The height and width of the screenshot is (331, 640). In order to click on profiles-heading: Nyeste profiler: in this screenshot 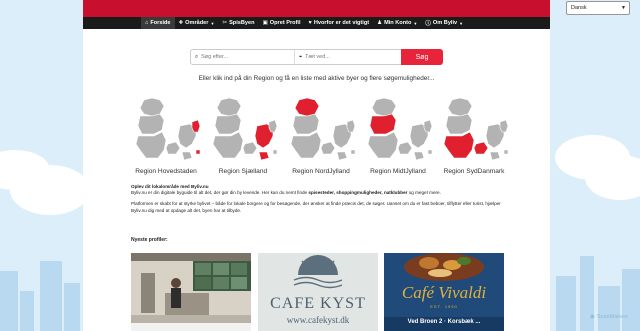, I will do `click(149, 240)`.